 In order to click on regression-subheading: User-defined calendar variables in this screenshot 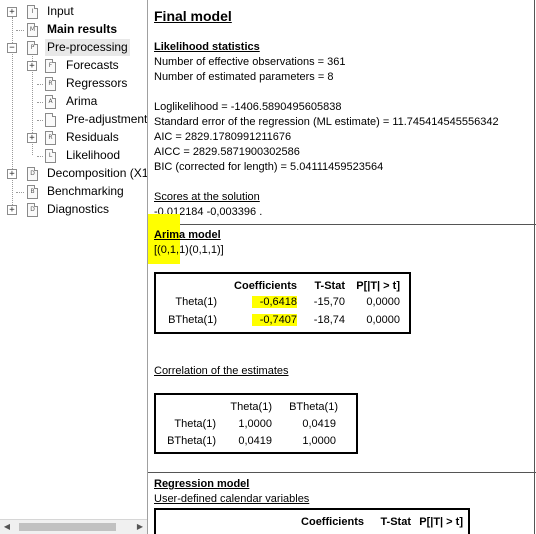, I will do `click(232, 499)`.